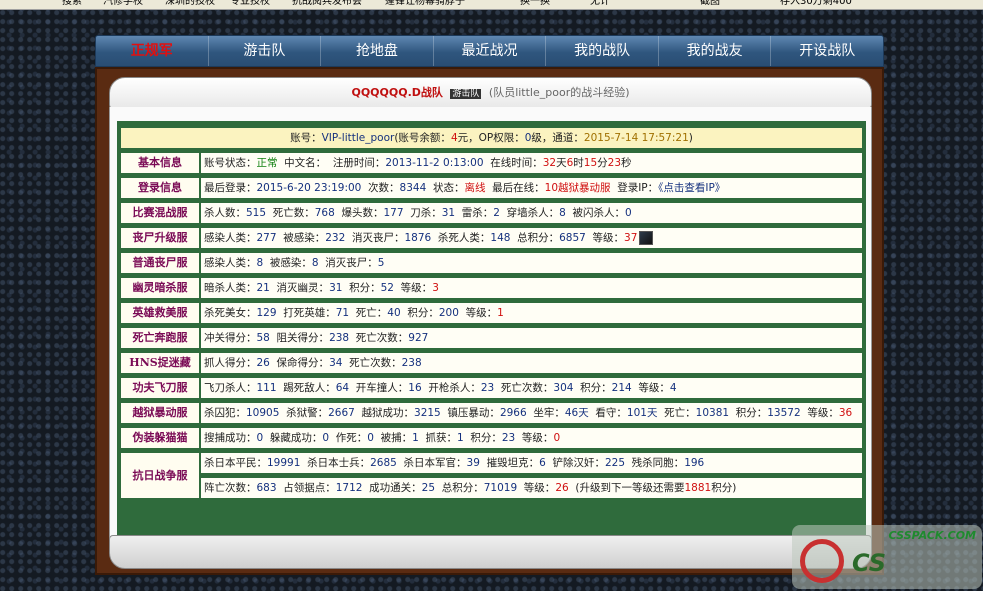 This screenshot has height=591, width=983. What do you see at coordinates (491, 363) in the screenshot?
I see `stats-row: HNS捉迷藏 抓人得分：26 保命得分：34 死亡次数：238` at bounding box center [491, 363].